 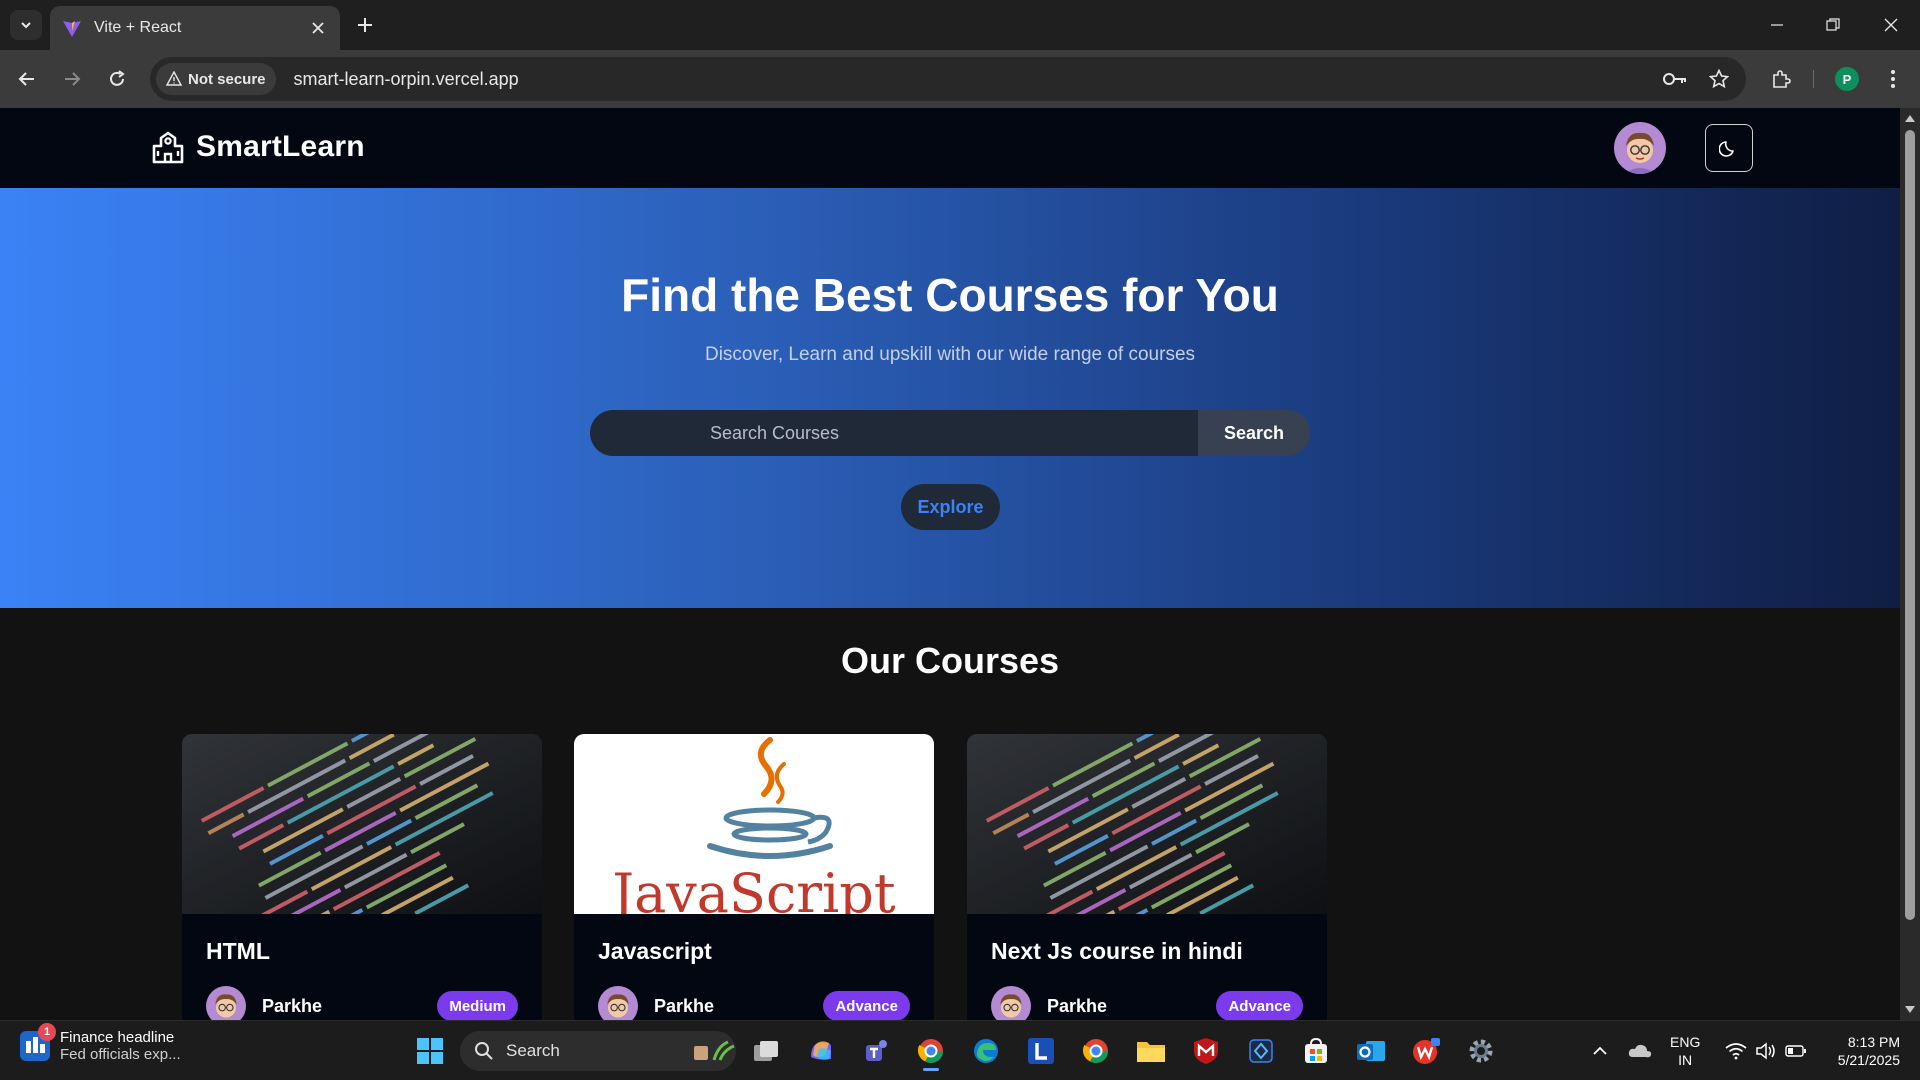 What do you see at coordinates (950, 148) in the screenshot?
I see `site-navbar: SmartLearn` at bounding box center [950, 148].